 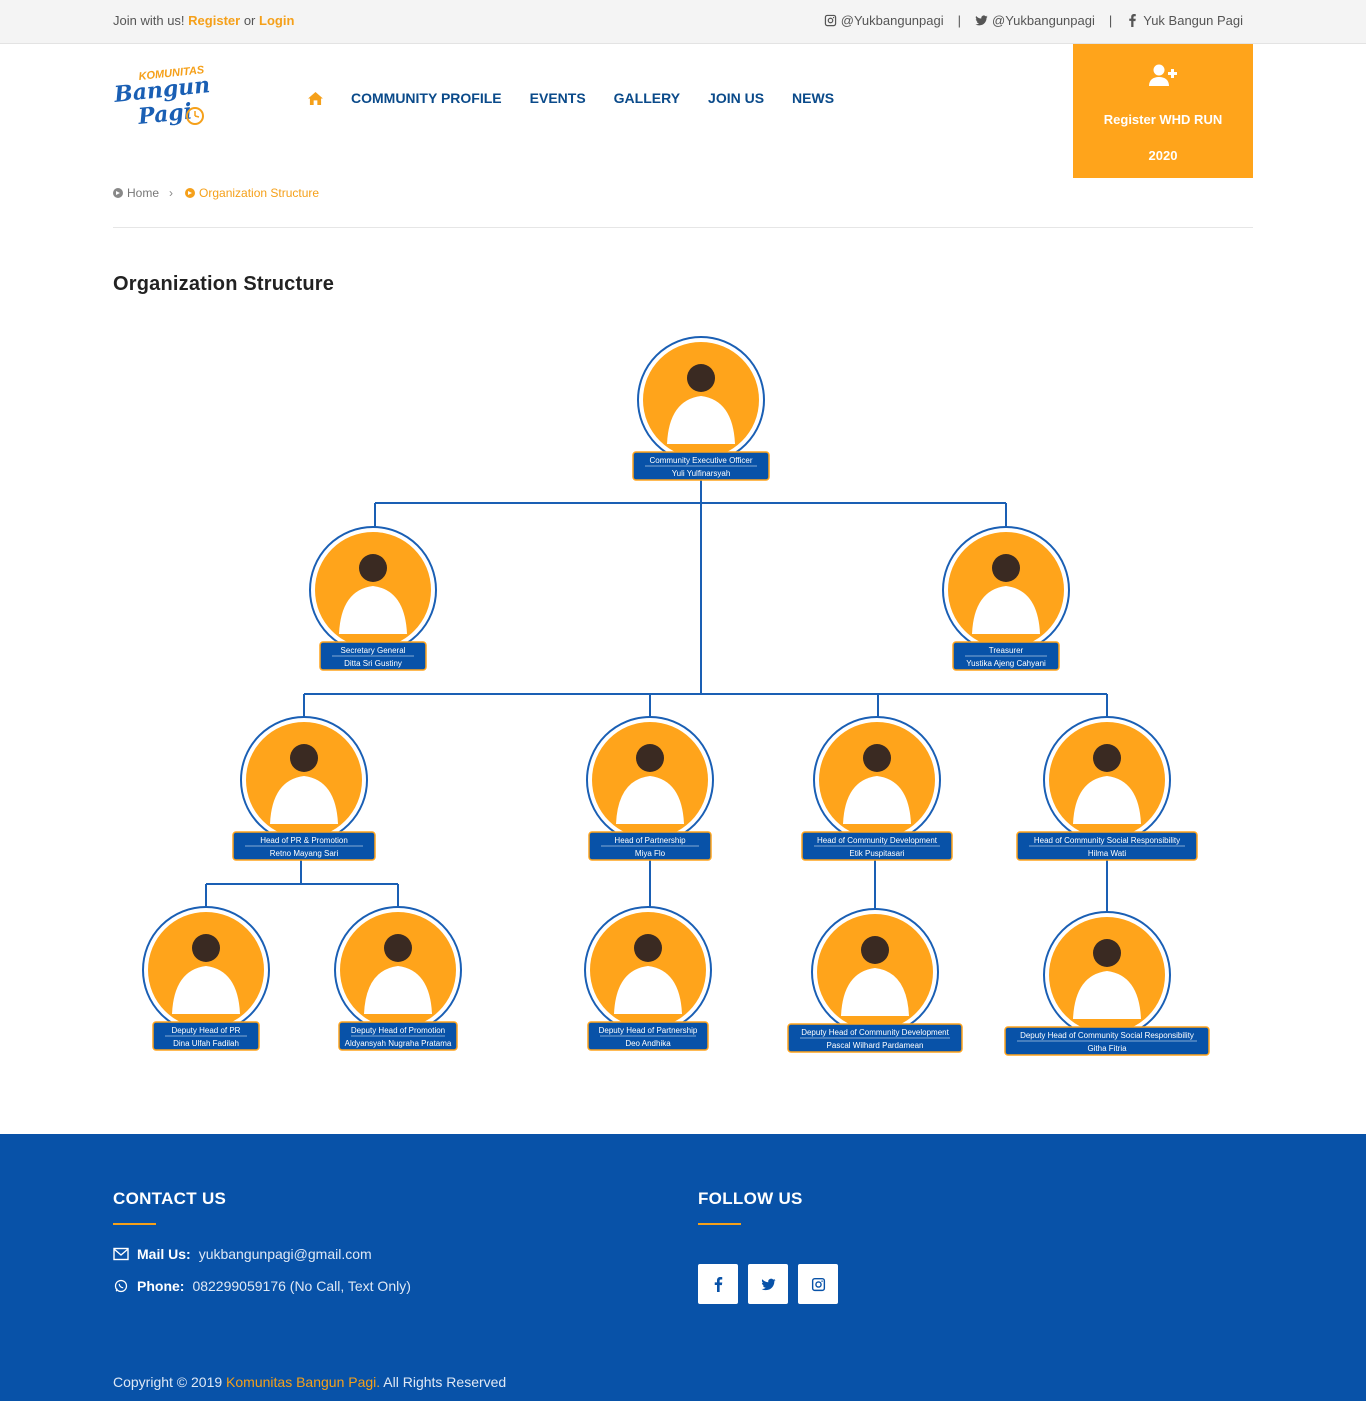 What do you see at coordinates (768, 1284) in the screenshot?
I see `footer-twitter-button` at bounding box center [768, 1284].